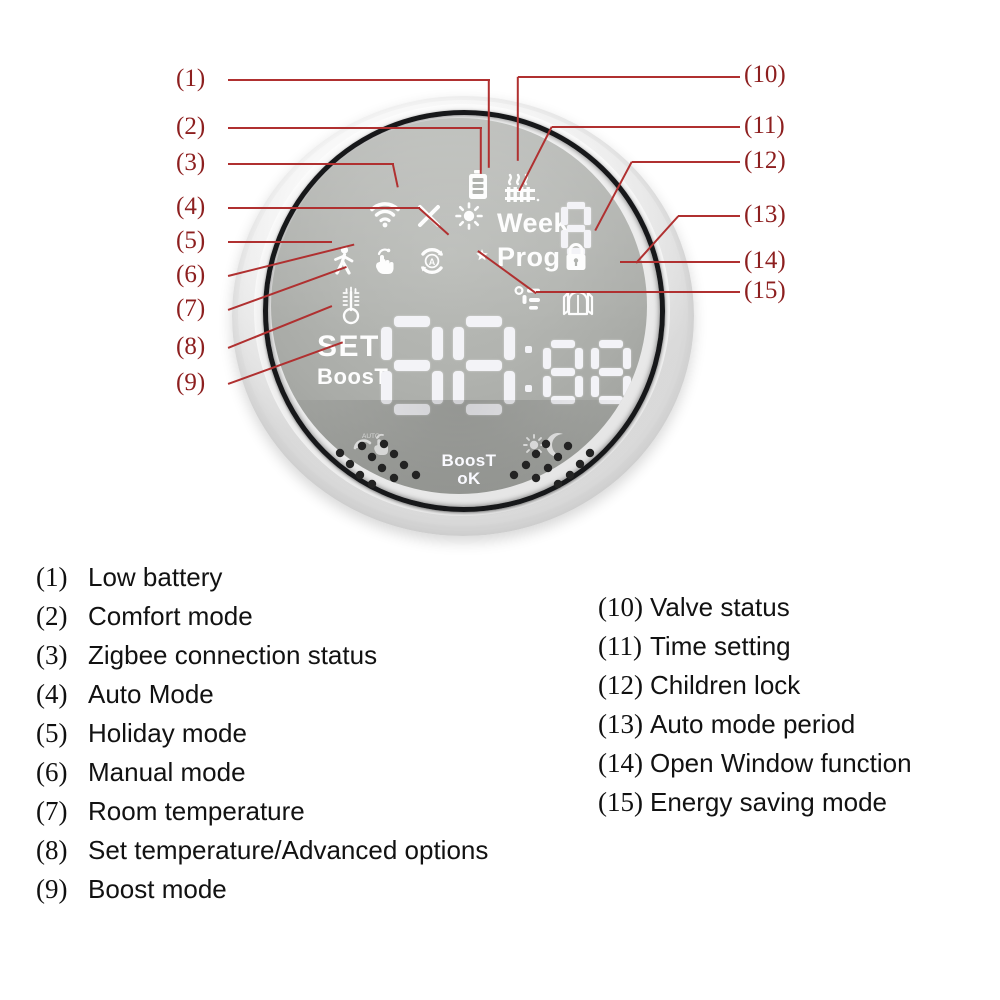 The width and height of the screenshot is (1000, 1000). Describe the element at coordinates (469, 460) in the screenshot. I see `boost-button-label: BoosT` at that location.